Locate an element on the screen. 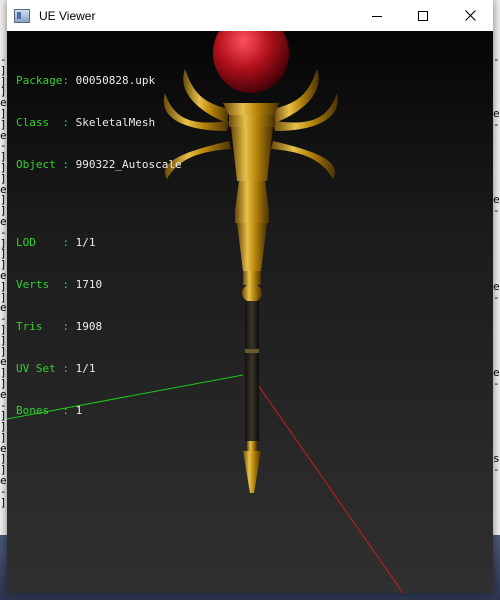 This screenshot has width=500, height=600. class-value: SkeletalMesh is located at coordinates (115, 122).